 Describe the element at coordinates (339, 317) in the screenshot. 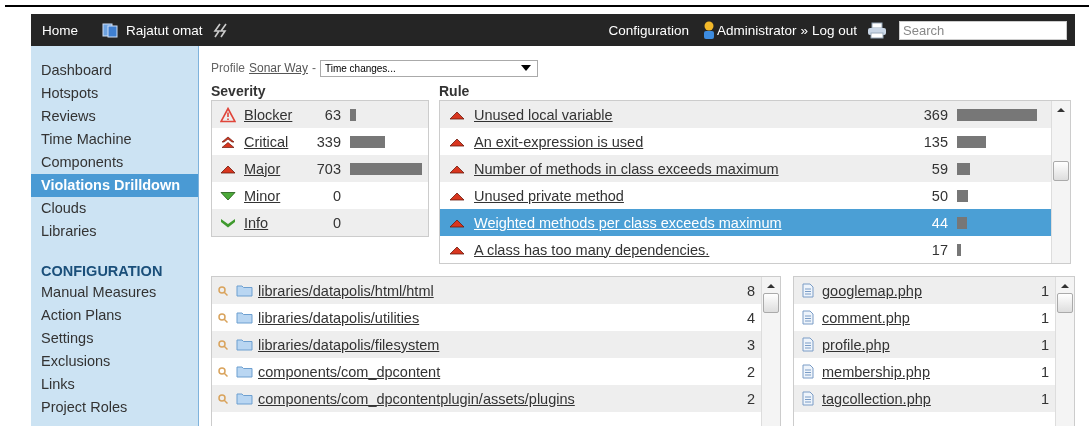

I see `directory-link: libraries/datapolis/utilities` at that location.